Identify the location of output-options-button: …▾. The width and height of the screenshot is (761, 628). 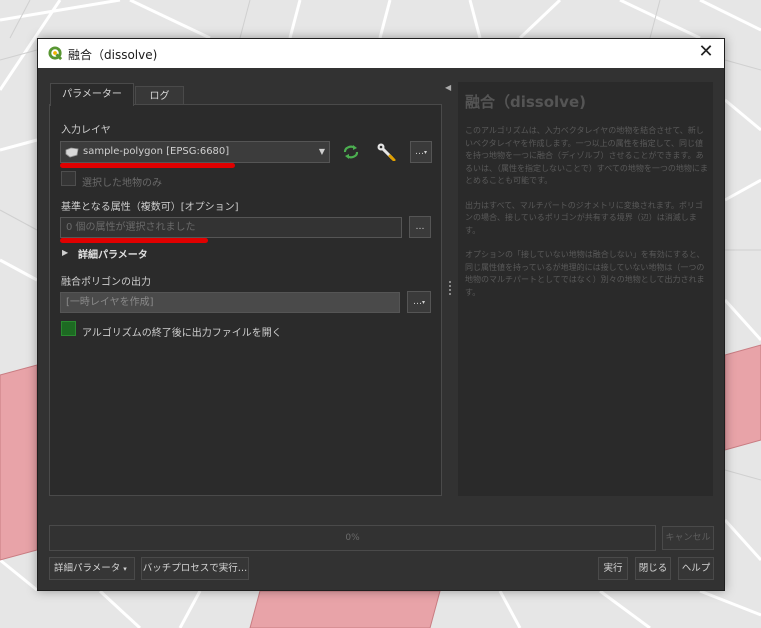
(419, 302).